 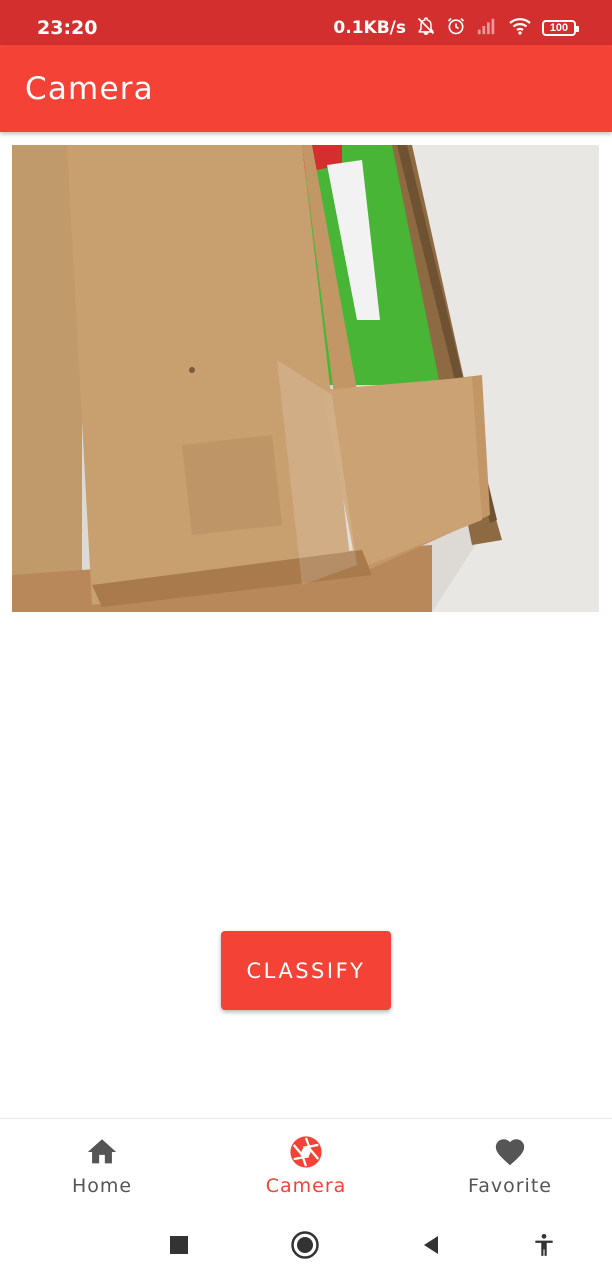 I want to click on home-circle-icon, so click(x=305, y=1245).